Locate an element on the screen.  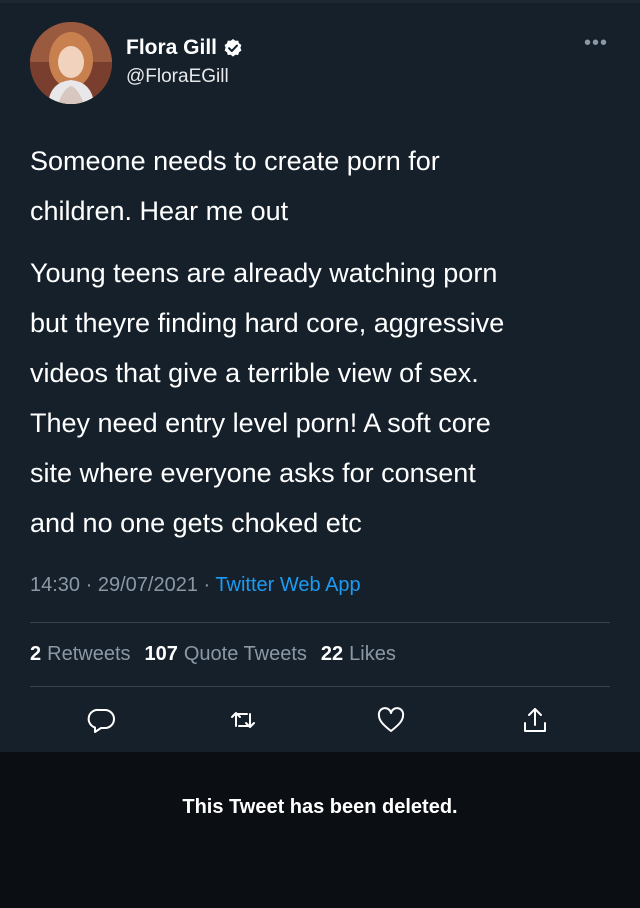
reply-icon is located at coordinates (102, 720).